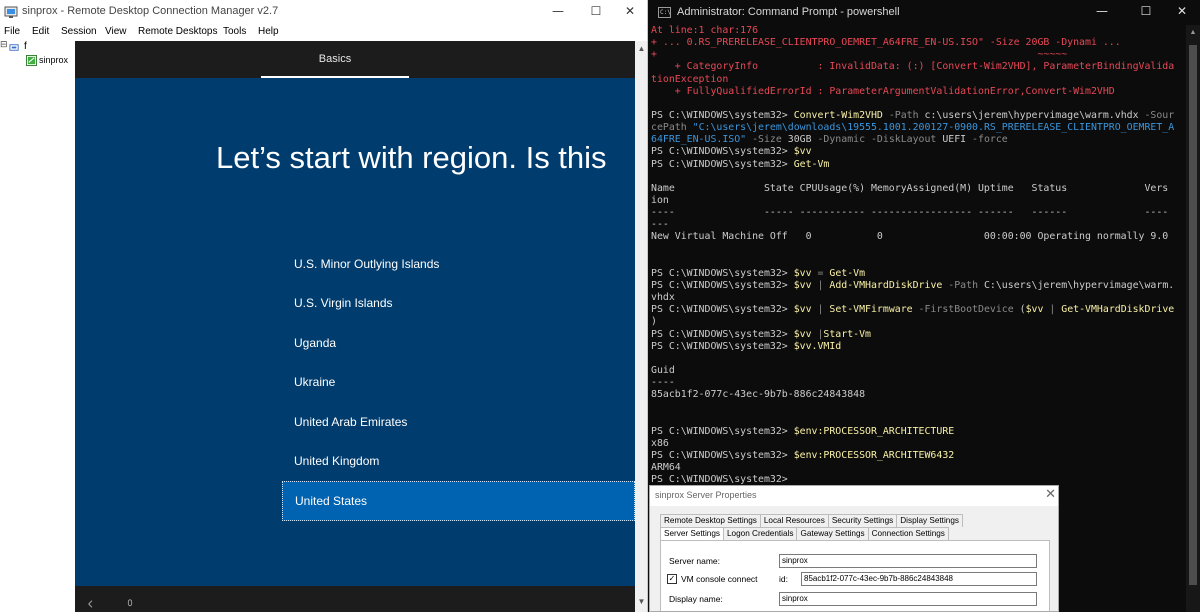  What do you see at coordinates (706, 495) in the screenshot?
I see `dialog-title: sinprox Server Properties` at bounding box center [706, 495].